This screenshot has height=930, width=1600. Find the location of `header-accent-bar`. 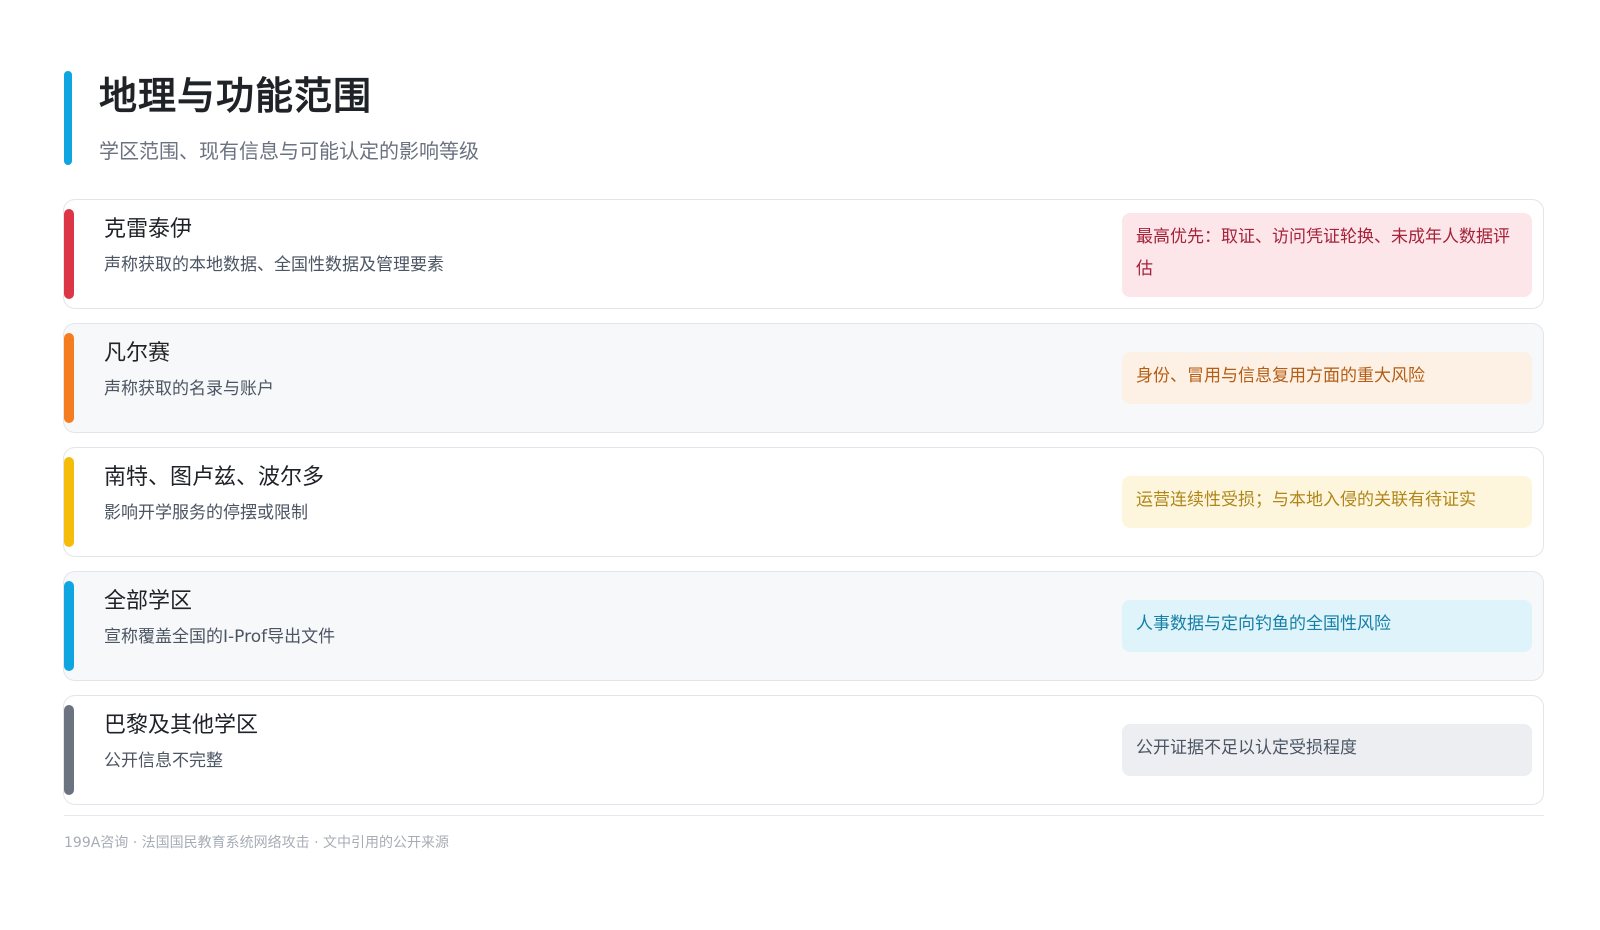

header-accent-bar is located at coordinates (68, 118).